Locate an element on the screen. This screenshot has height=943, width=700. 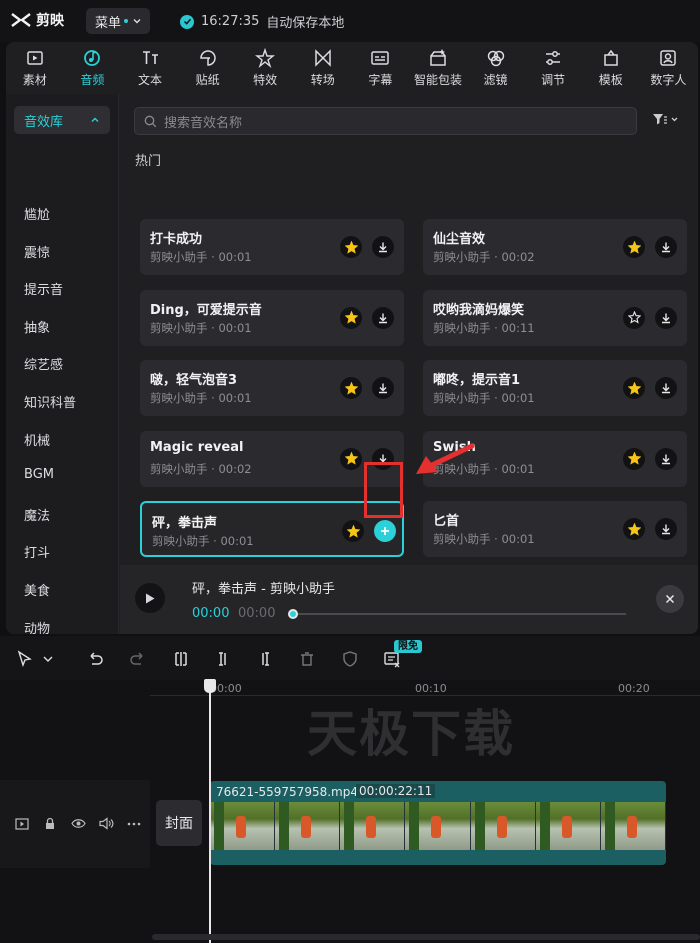
tab-sticker: 贴纸 is located at coordinates (208, 68).